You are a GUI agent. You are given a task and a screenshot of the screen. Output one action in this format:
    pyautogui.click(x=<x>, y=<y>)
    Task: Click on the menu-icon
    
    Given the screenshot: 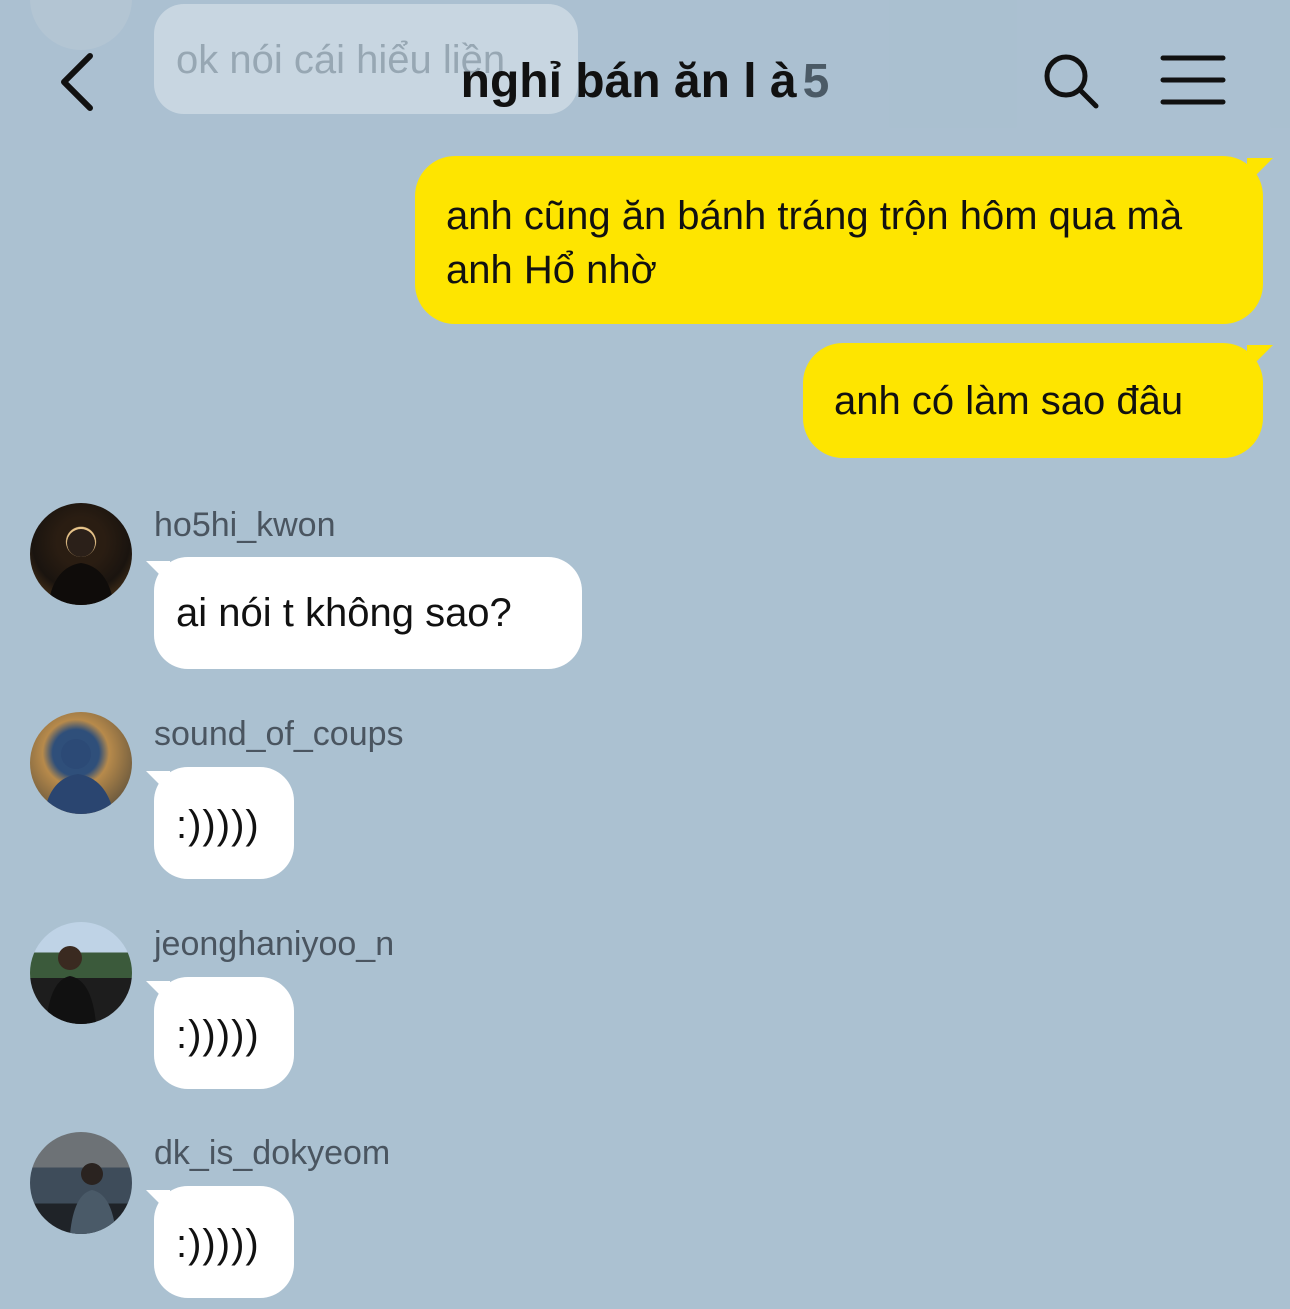 What is the action you would take?
    pyautogui.click(x=1193, y=80)
    